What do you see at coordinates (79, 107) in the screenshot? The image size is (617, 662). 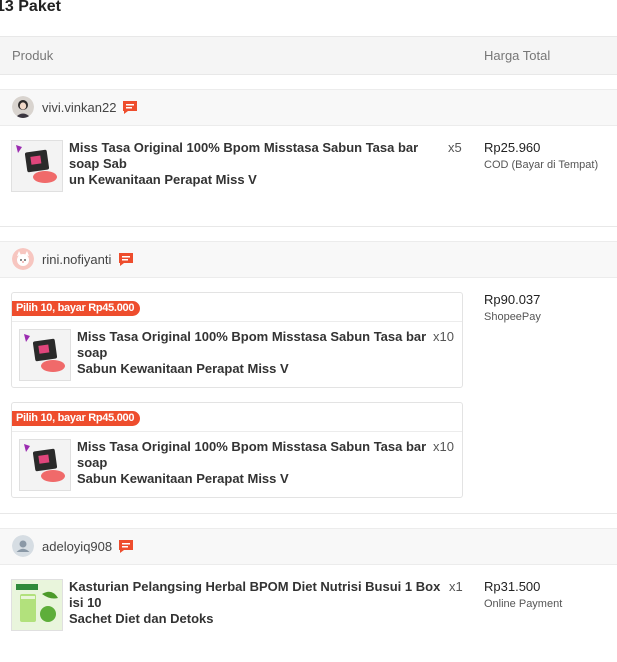 I see `shop-name: vivi.vinkan22` at bounding box center [79, 107].